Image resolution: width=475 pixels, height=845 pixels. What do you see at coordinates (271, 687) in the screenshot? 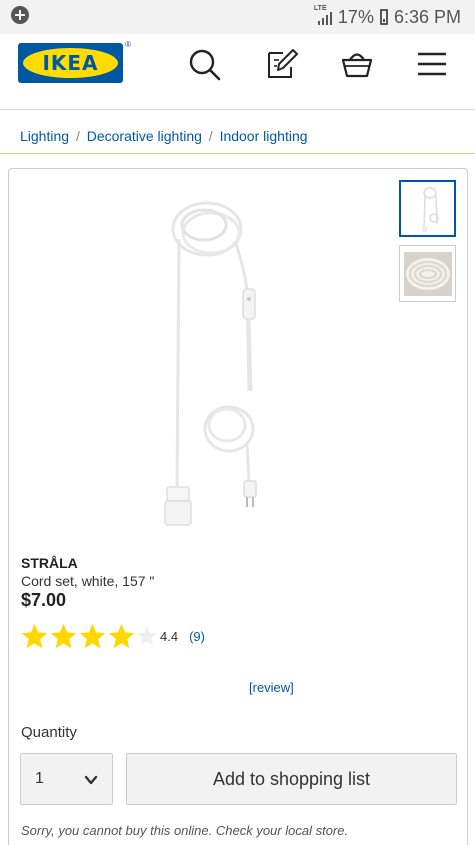
I see `review-link: [review]` at bounding box center [271, 687].